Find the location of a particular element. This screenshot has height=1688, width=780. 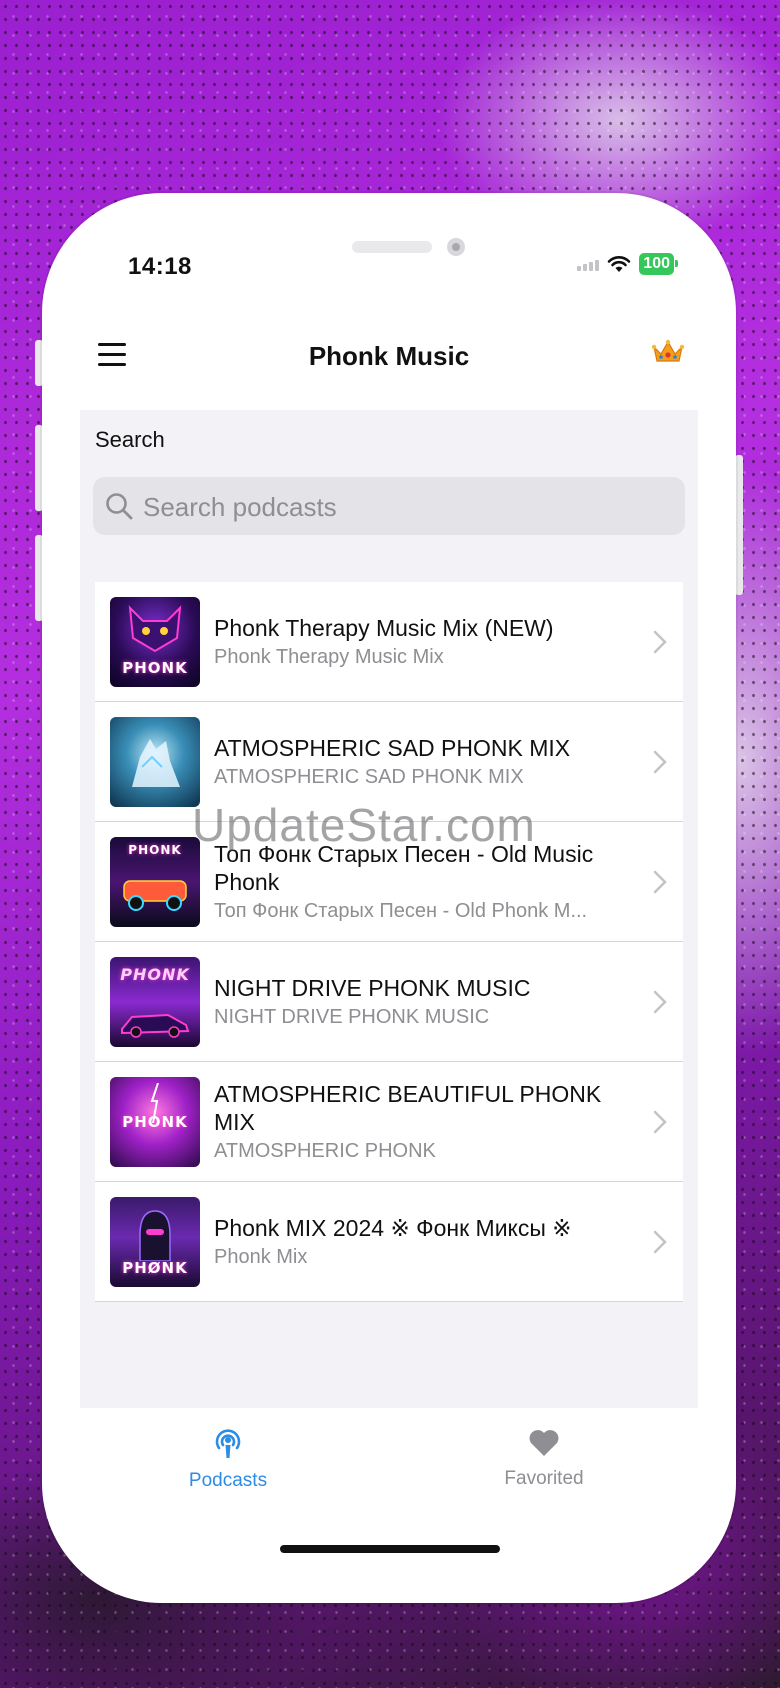

tab-podcasts-label: Podcasts is located at coordinates (228, 1480).